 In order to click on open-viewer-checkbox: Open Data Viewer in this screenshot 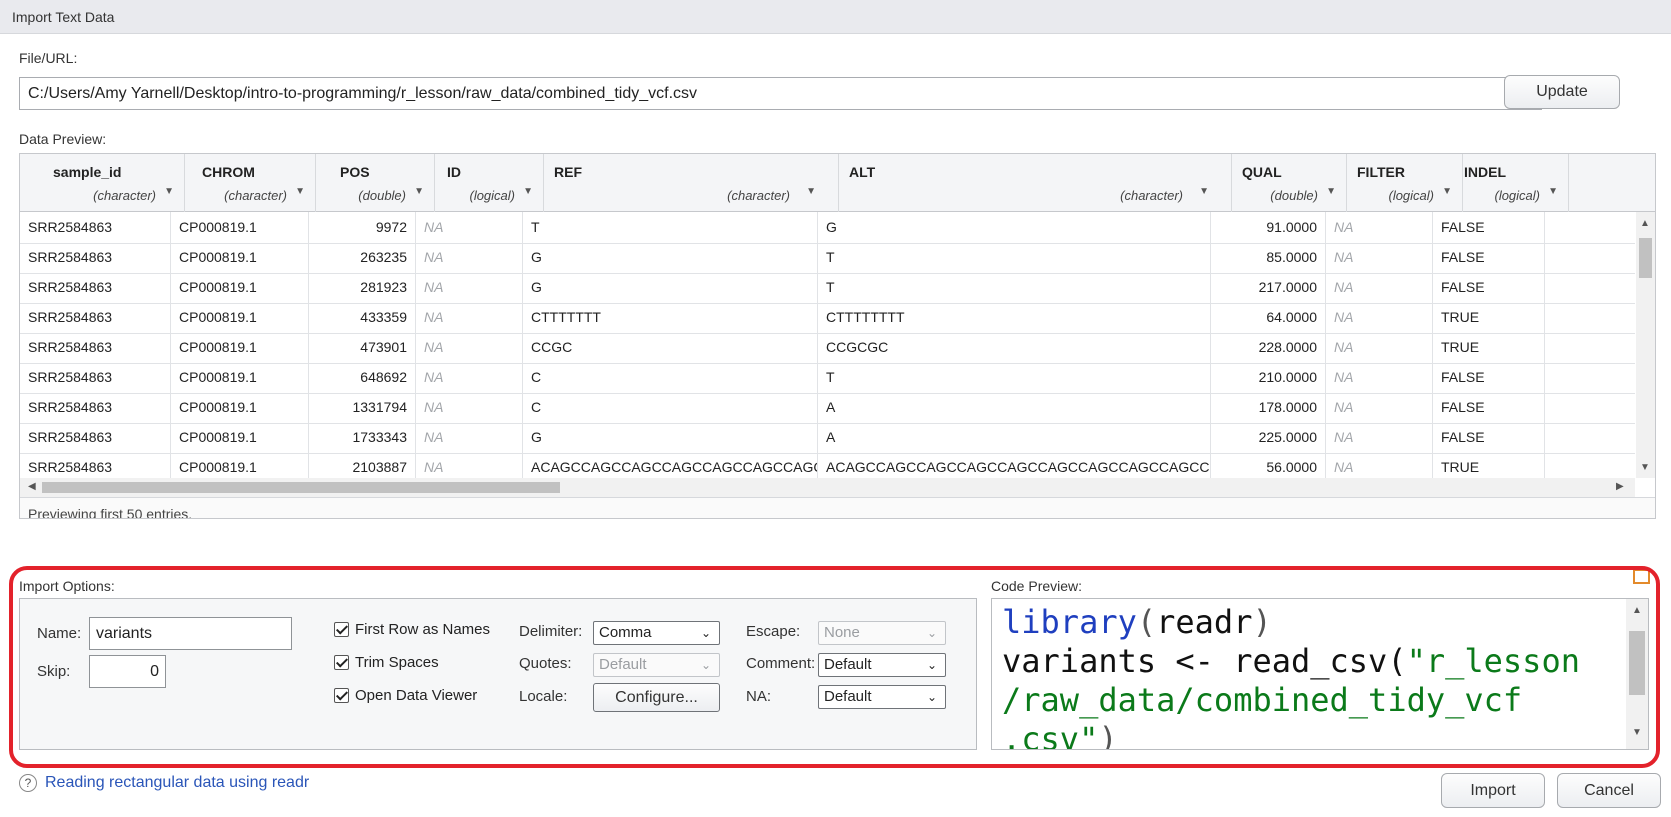, I will do `click(405, 695)`.